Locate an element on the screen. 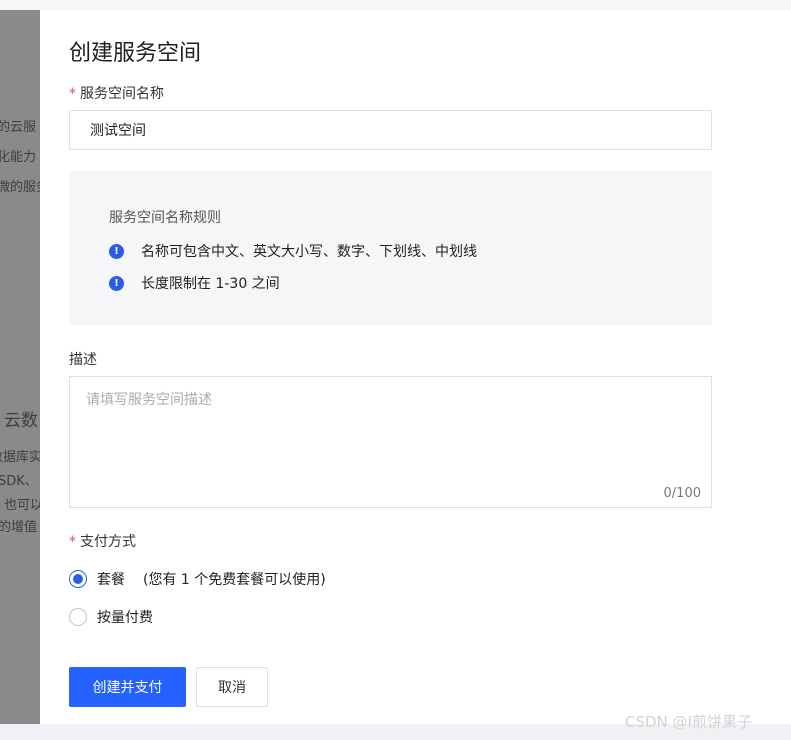  create-and-pay-button: 创建并支付 is located at coordinates (127, 687).